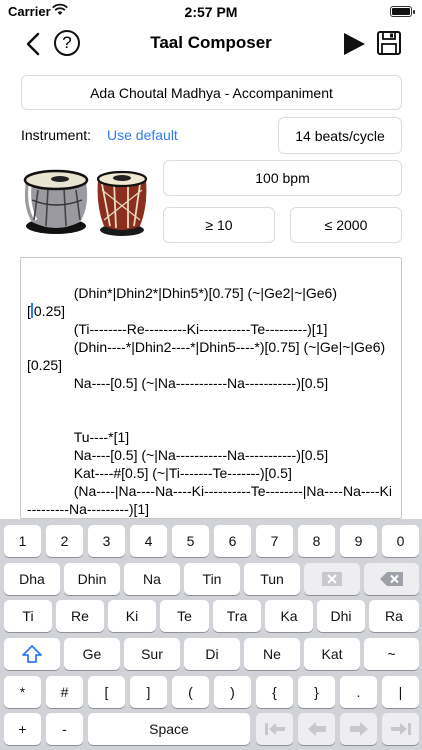  Describe the element at coordinates (212, 654) in the screenshot. I see `key-di: Di` at that location.